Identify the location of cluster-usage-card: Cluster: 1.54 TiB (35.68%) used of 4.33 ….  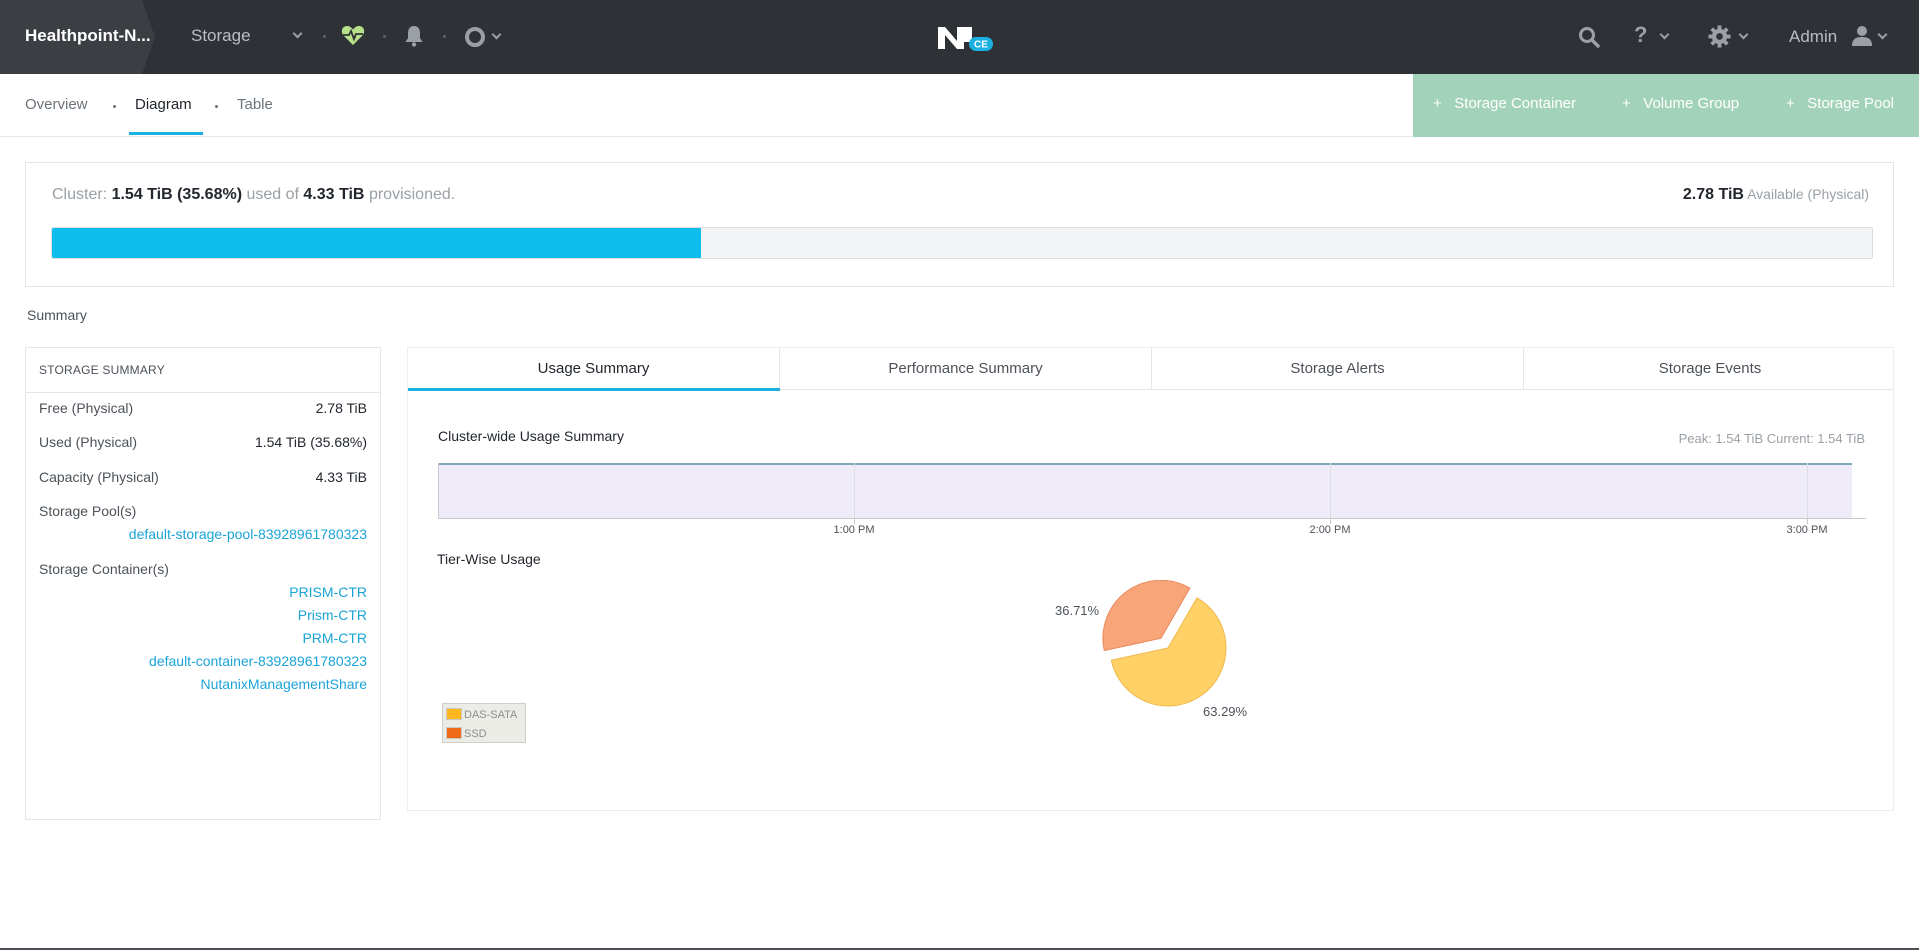
(959, 224).